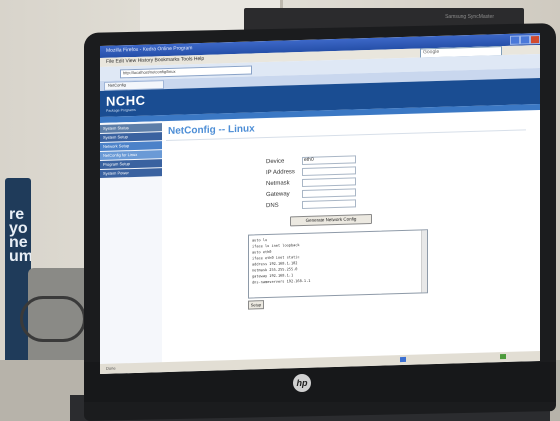 The width and height of the screenshot is (560, 421). Describe the element at coordinates (211, 130) in the screenshot. I see `page-title: NetConfig -- Linux` at that location.